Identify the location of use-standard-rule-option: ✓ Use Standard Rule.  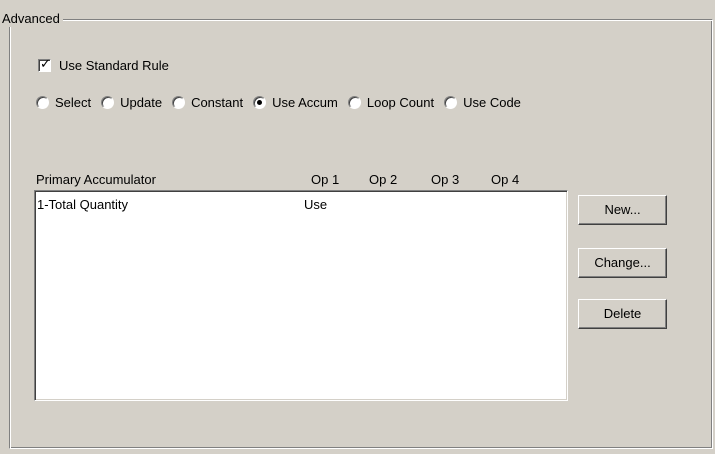
(103, 64).